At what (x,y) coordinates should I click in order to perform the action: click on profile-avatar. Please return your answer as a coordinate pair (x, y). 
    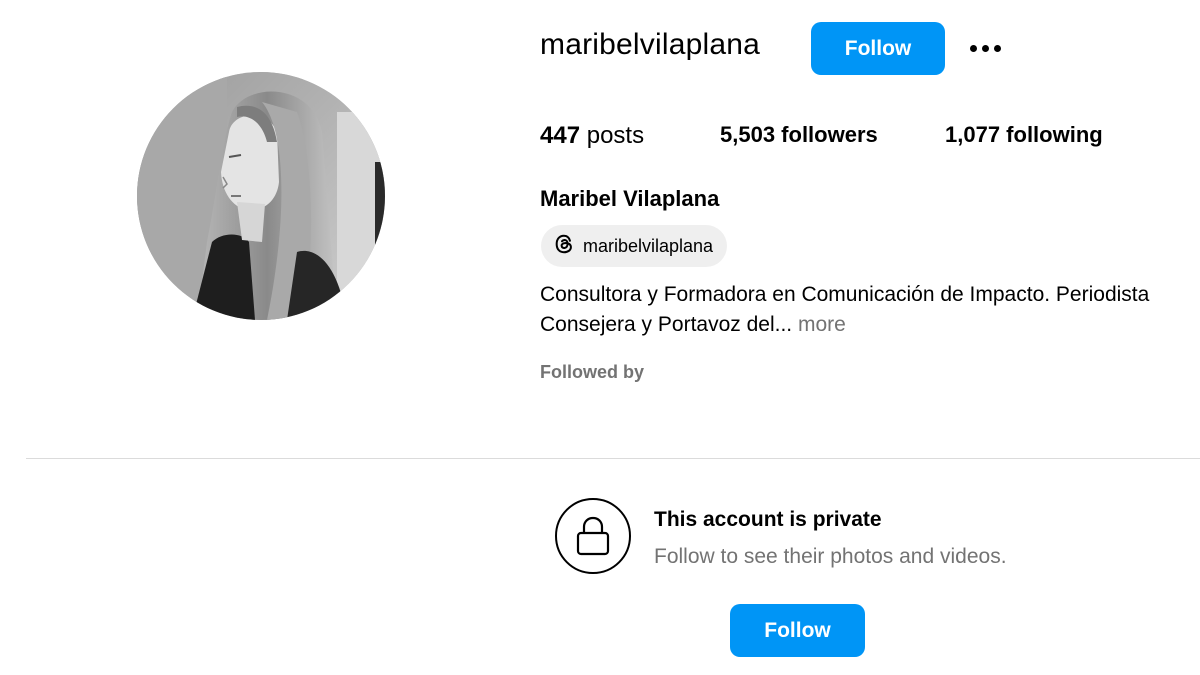
    Looking at the image, I should click on (261, 196).